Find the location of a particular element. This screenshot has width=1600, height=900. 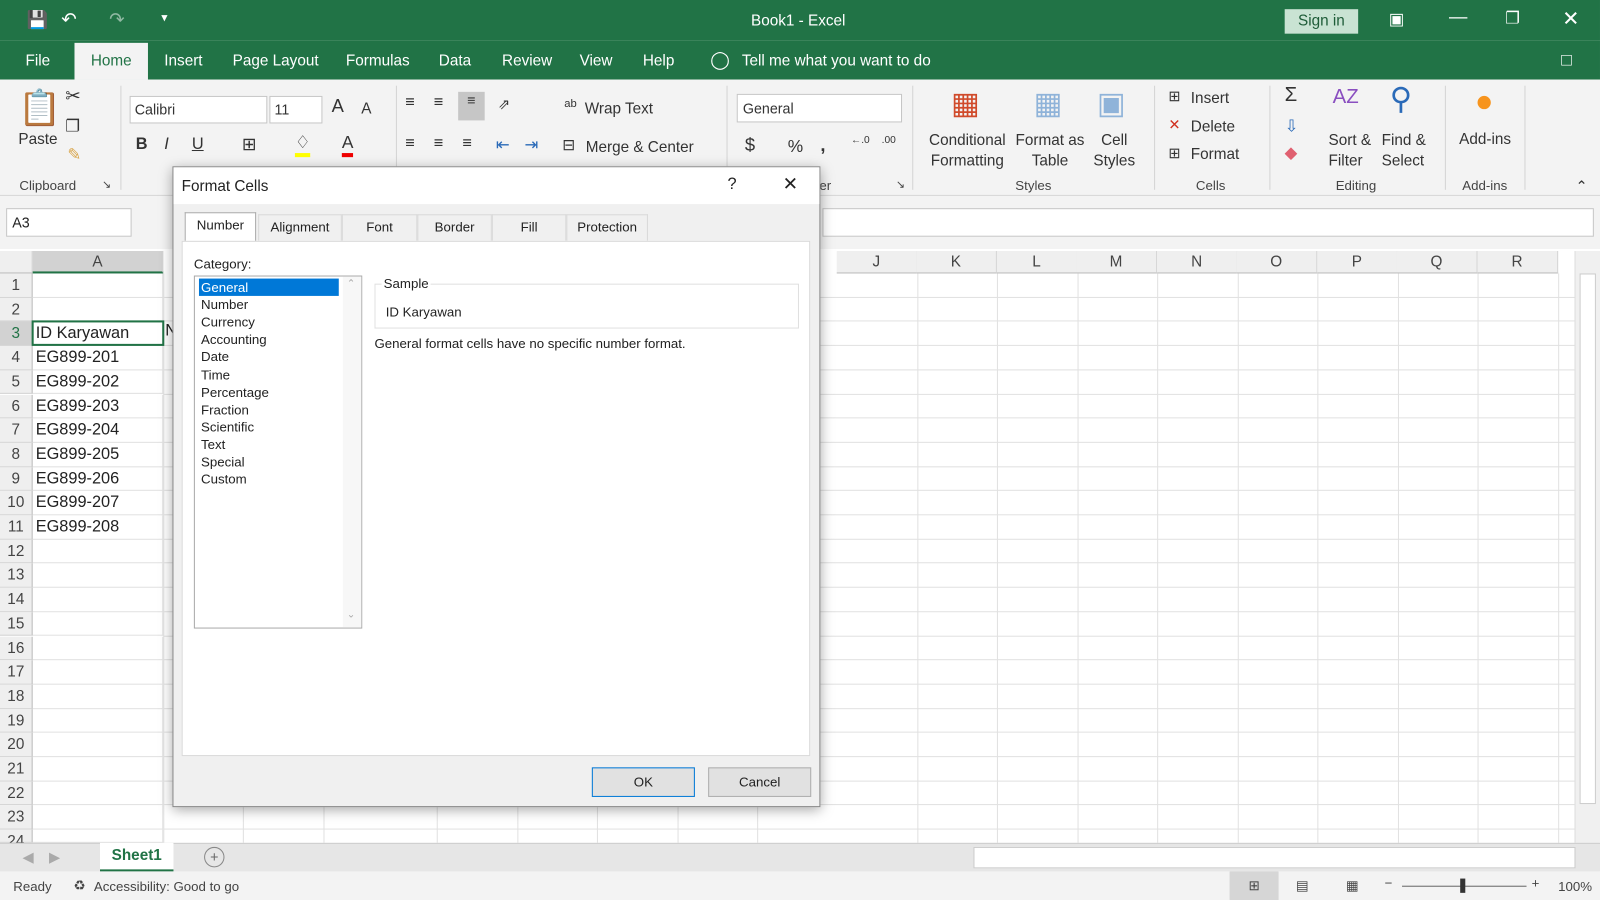

help-button: ? is located at coordinates (732, 185).